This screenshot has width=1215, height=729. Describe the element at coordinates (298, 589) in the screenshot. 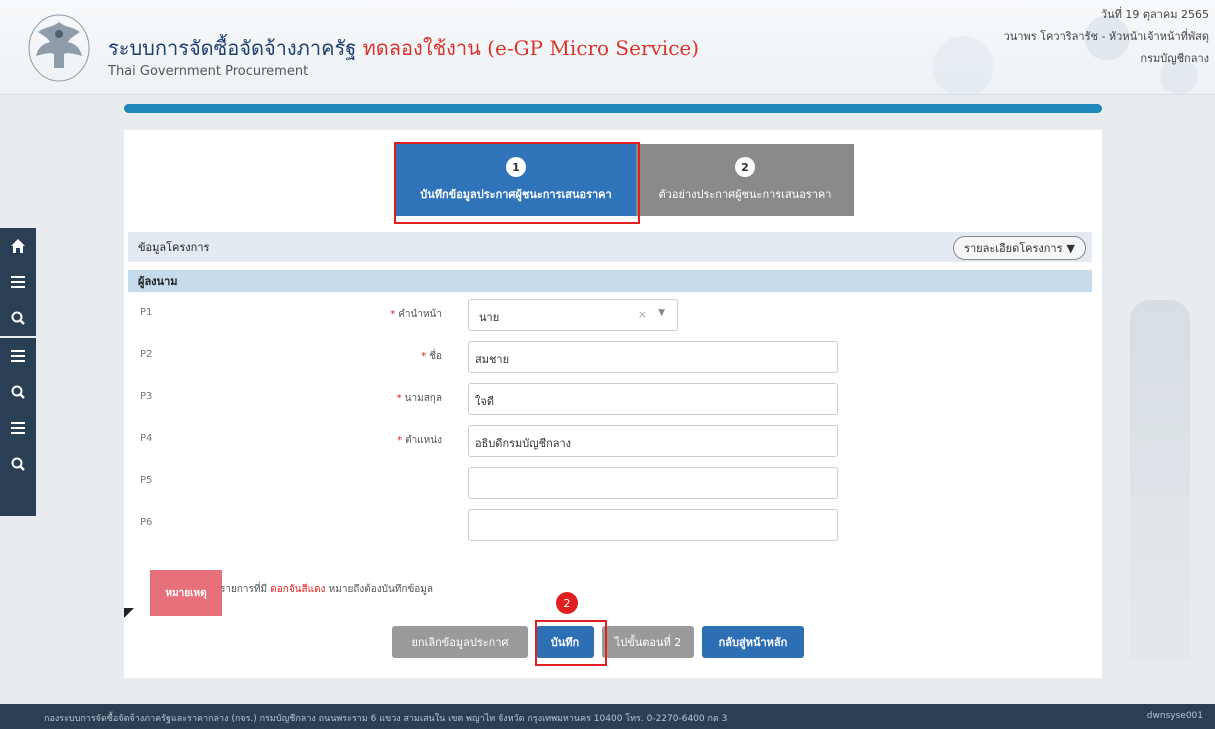

I see `note-red-text: ดอกจันสีแดง` at that location.